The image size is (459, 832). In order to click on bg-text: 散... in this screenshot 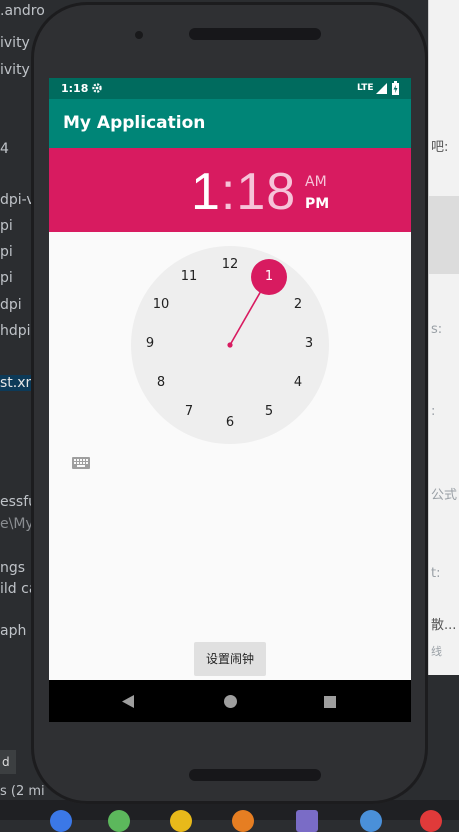, I will do `click(444, 625)`.